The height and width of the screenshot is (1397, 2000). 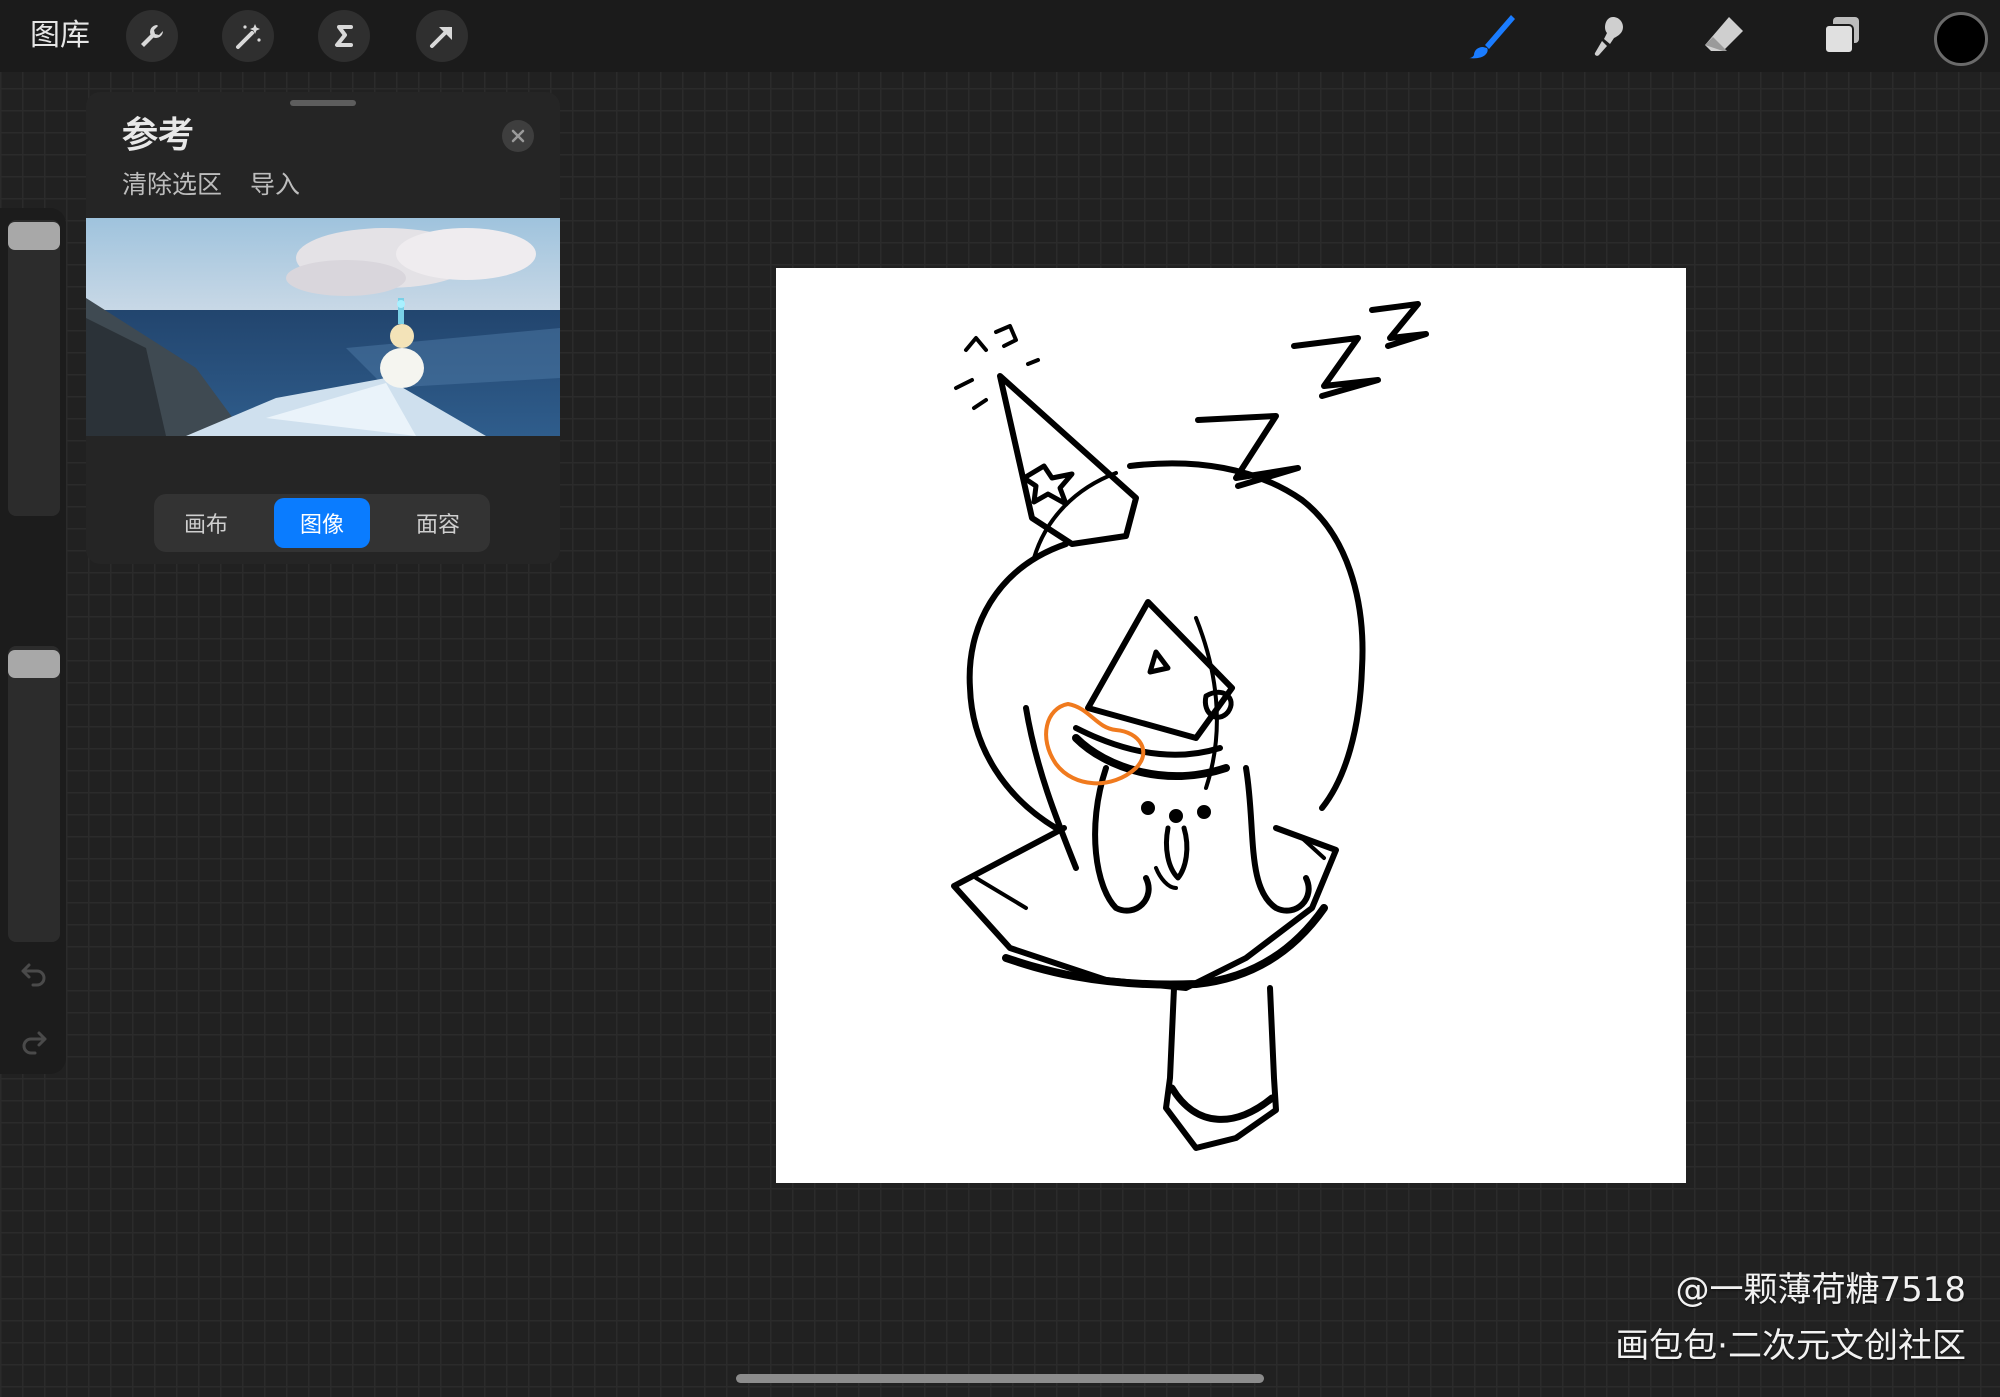 What do you see at coordinates (1961, 39) in the screenshot?
I see `color-picker-button` at bounding box center [1961, 39].